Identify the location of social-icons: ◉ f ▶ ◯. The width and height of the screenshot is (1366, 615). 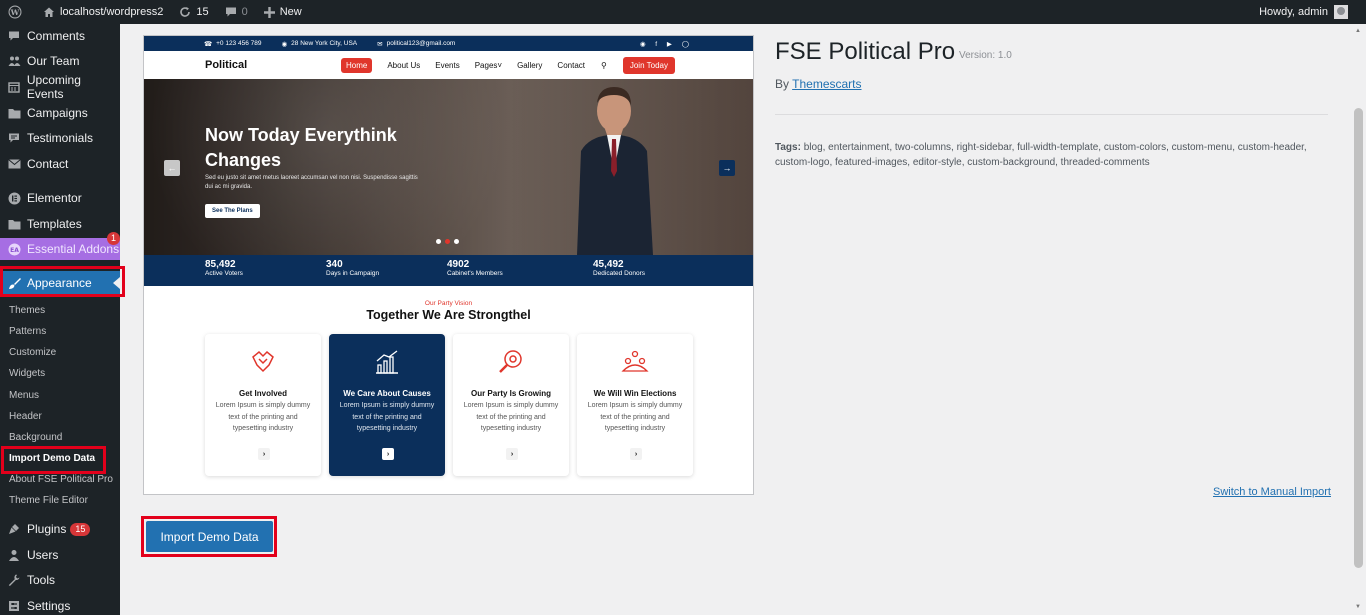
(666, 44).